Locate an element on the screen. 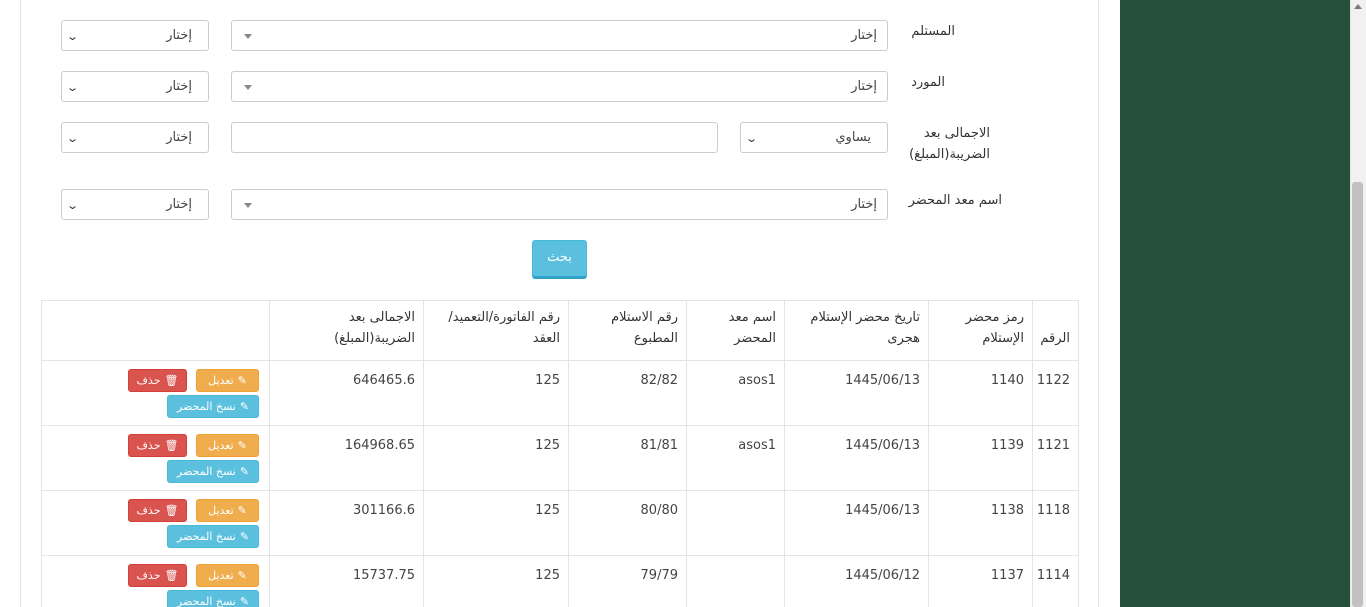 The height and width of the screenshot is (607, 1366). receiver-select: إختار is located at coordinates (559, 35).